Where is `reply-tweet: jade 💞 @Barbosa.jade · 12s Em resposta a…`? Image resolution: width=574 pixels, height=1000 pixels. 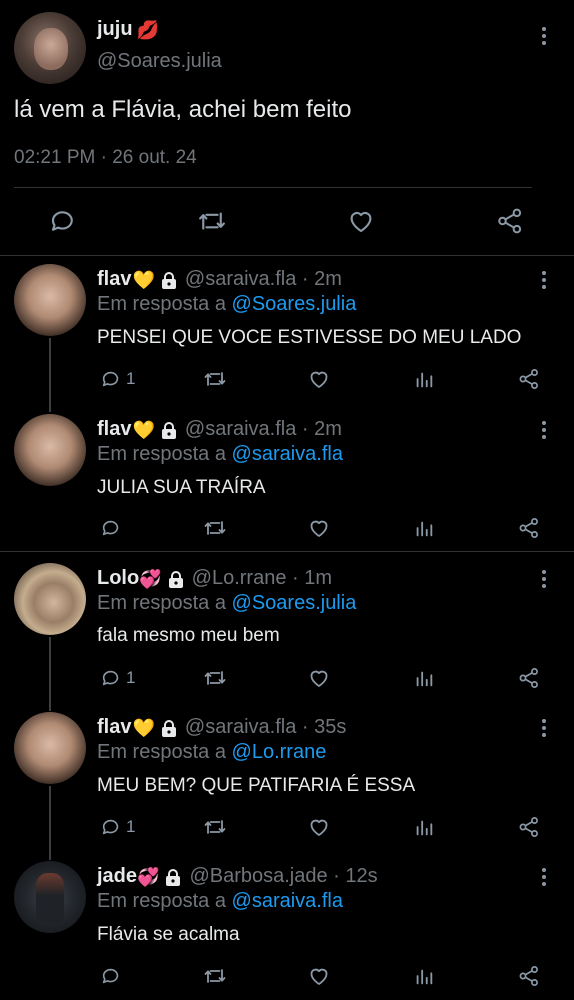
reply-tweet: jade 💞 @Barbosa.jade · 12s Em resposta a… is located at coordinates (287, 929).